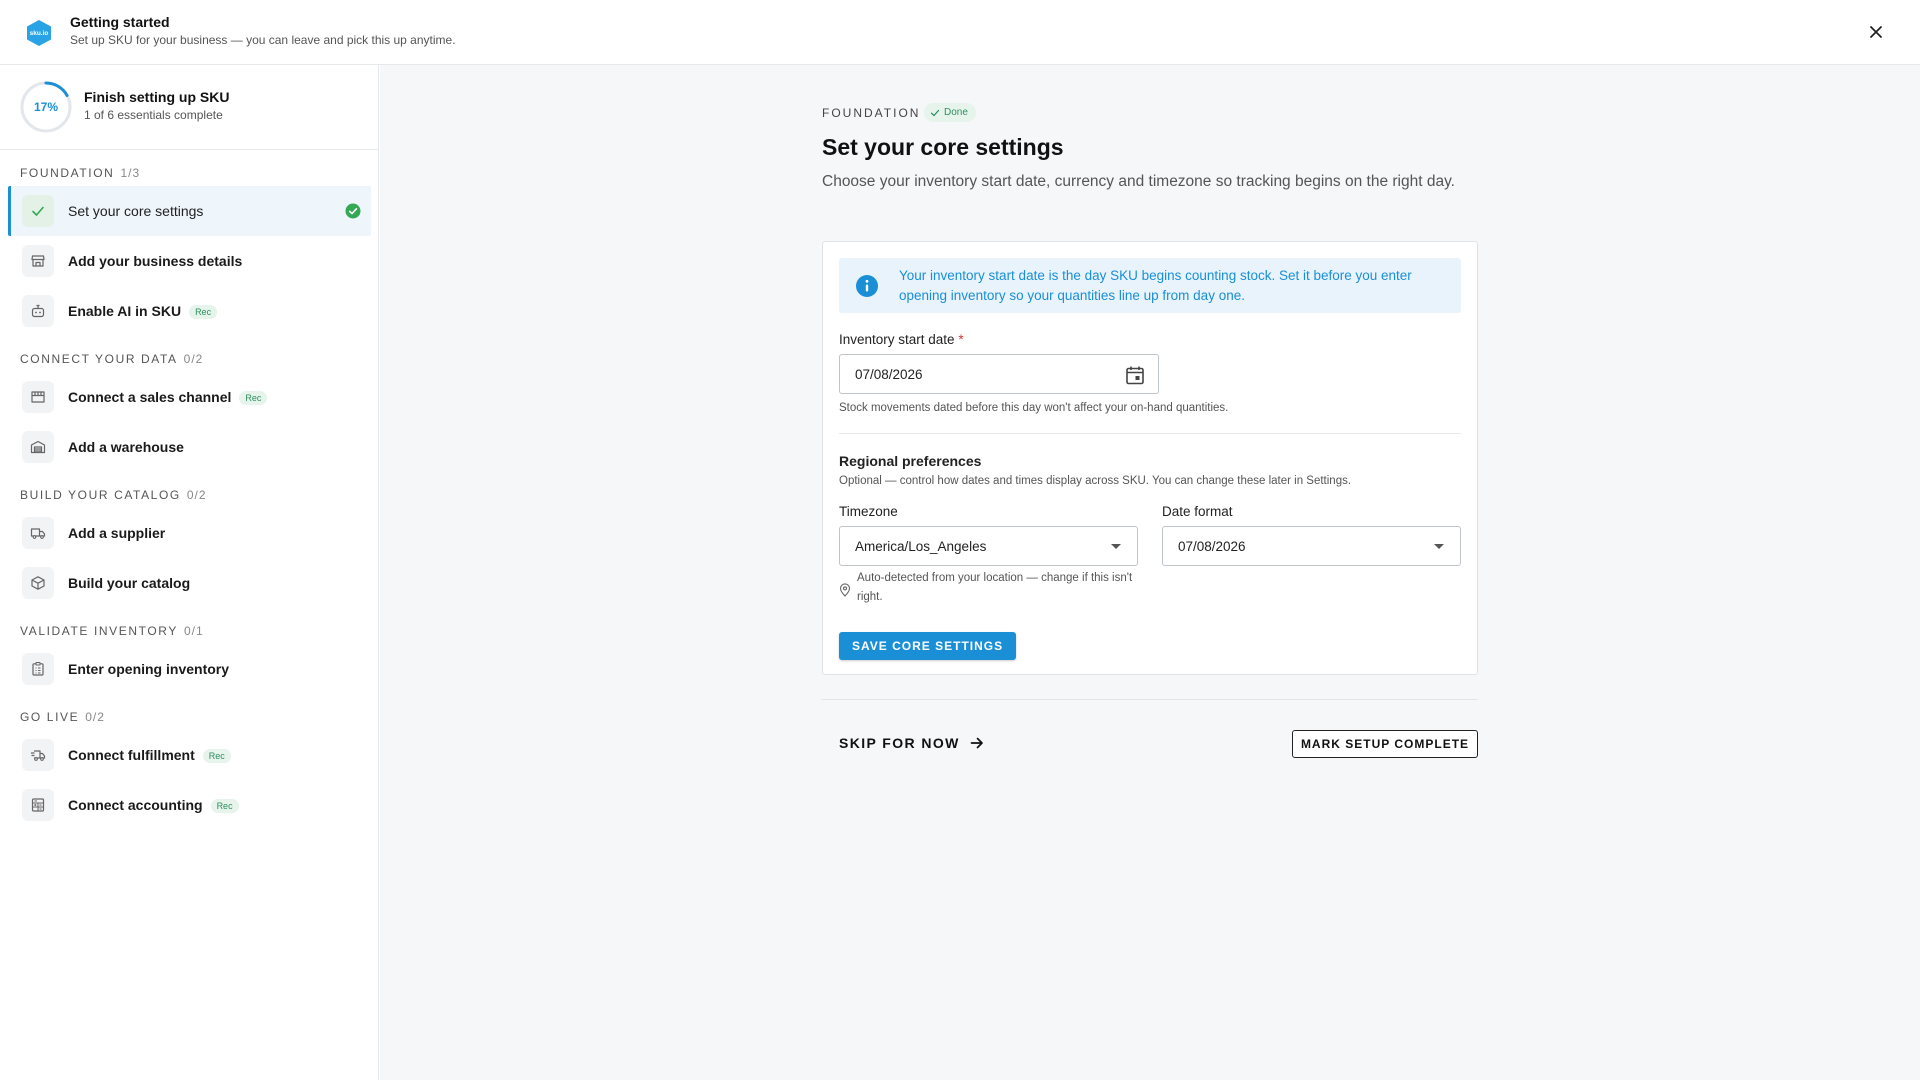  Describe the element at coordinates (910, 461) in the screenshot. I see `regional-preferences-title: Regional preferences` at that location.